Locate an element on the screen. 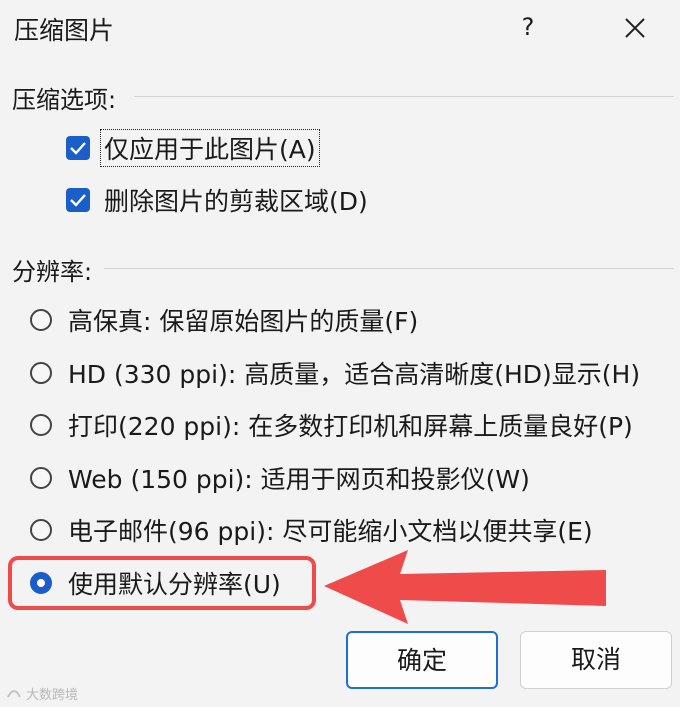 The image size is (680, 707). ok-button: 确定 is located at coordinates (422, 660).